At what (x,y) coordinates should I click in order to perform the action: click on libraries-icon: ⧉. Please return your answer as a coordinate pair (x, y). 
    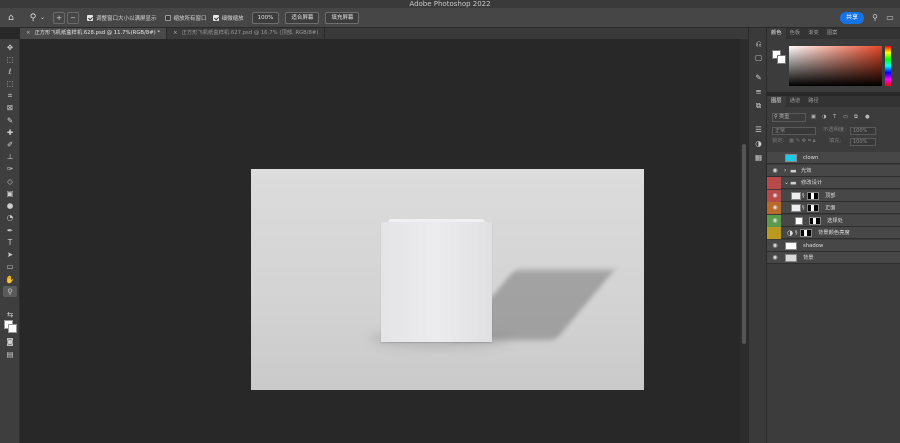
    Looking at the image, I should click on (758, 106).